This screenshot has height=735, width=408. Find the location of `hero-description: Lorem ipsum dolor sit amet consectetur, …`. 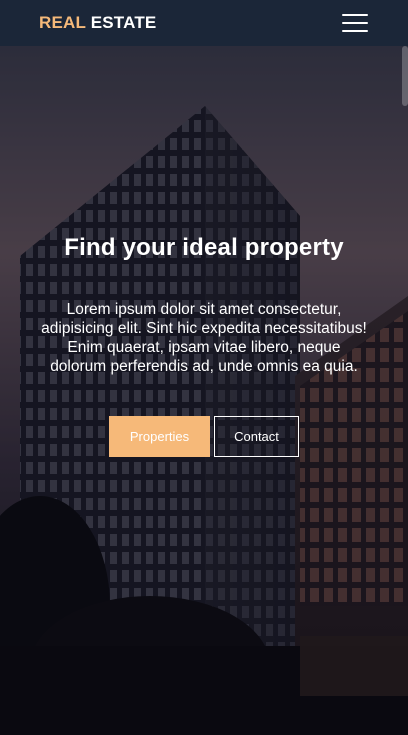

hero-description: Lorem ipsum dolor sit amet consectetur, … is located at coordinates (204, 338).